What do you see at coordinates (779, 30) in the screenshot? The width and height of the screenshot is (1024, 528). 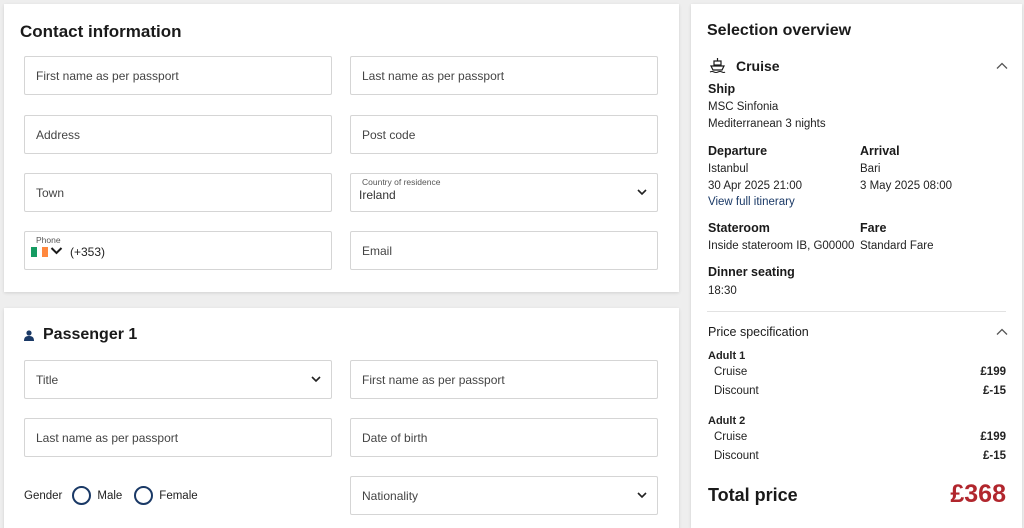 I see `overview-title: Selection overview` at bounding box center [779, 30].